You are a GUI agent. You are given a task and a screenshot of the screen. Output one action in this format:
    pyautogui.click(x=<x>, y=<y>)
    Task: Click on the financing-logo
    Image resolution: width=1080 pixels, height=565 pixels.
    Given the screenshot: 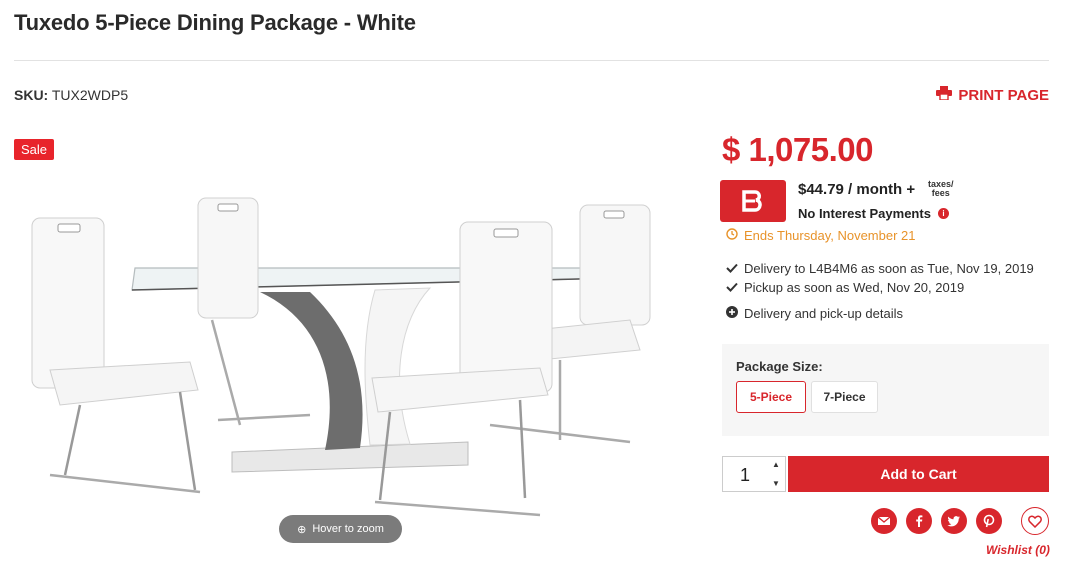 What is the action you would take?
    pyautogui.click(x=753, y=201)
    